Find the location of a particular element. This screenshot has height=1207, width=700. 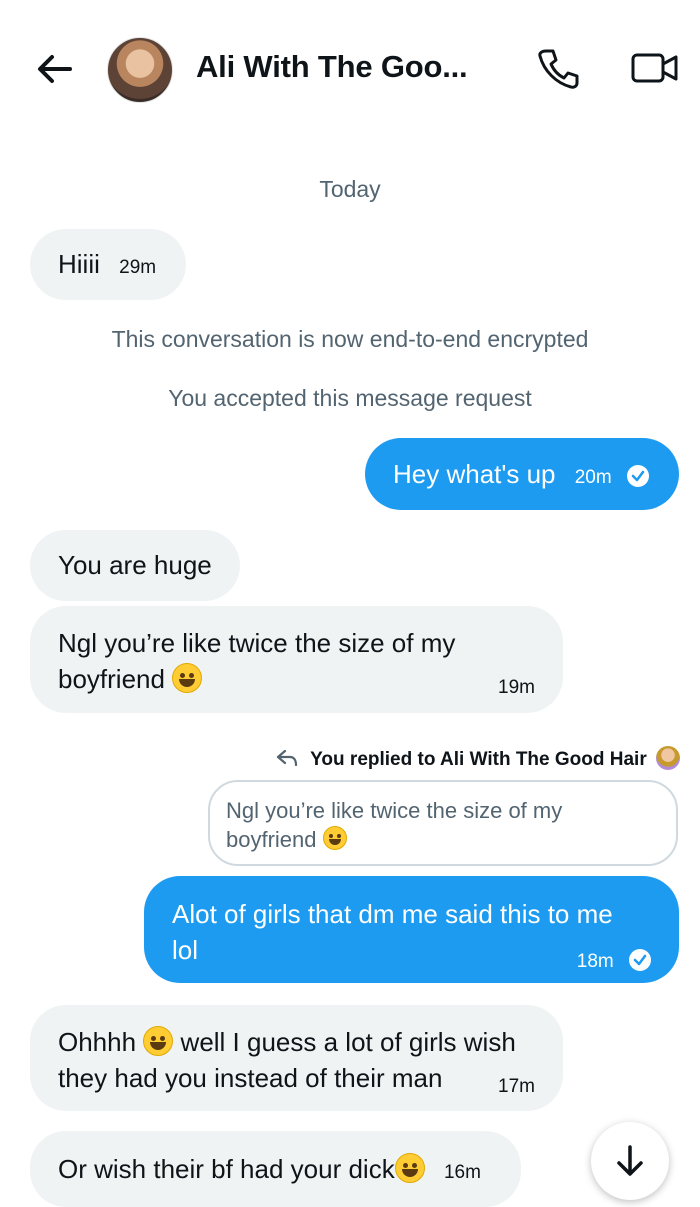

avatar is located at coordinates (140, 70).